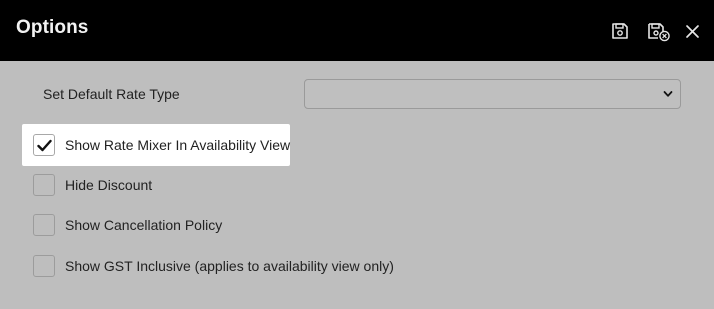 The image size is (714, 309). What do you see at coordinates (178, 145) in the screenshot?
I see `checkbox-label: Show Rate Mixer In Availability View` at bounding box center [178, 145].